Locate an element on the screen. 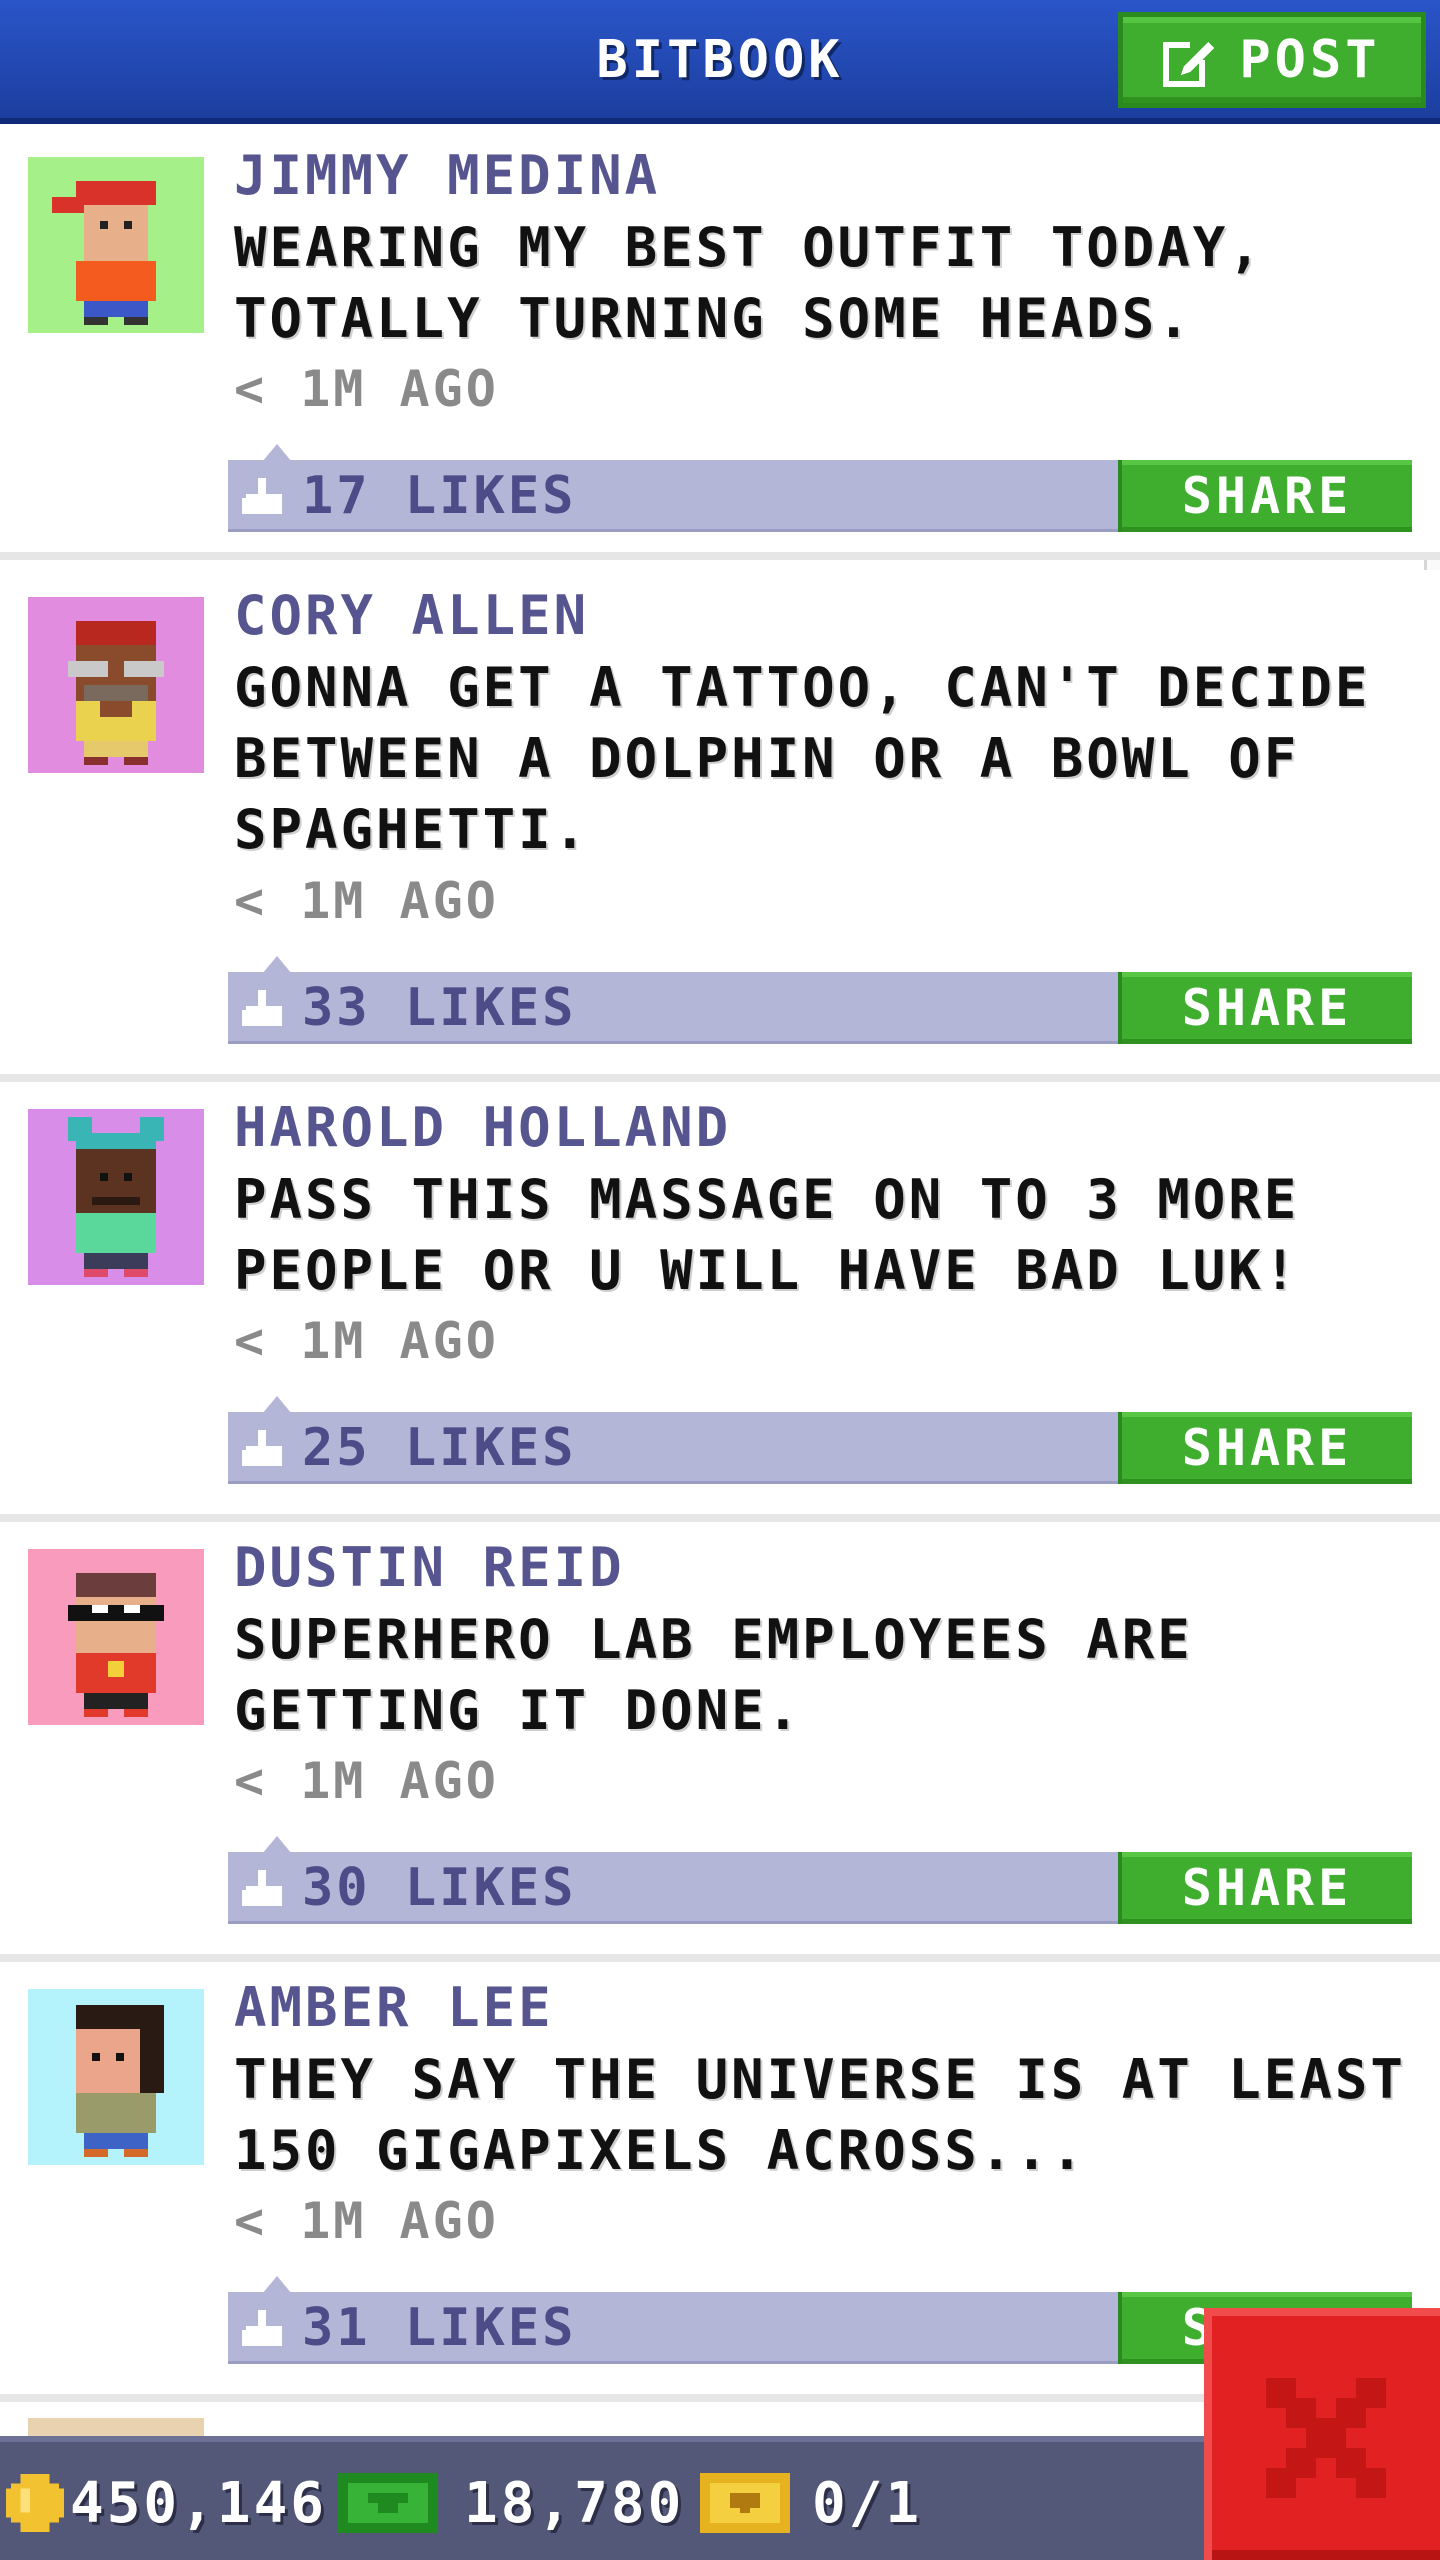 The image size is (1440, 2560). post-author: DUSTIN REID is located at coordinates (429, 1567).